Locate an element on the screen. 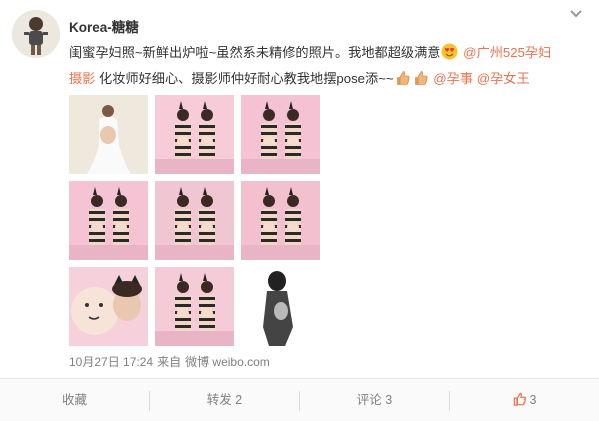 The width and height of the screenshot is (599, 421). post-text-line1: 闺蜜孕妇照~新鲜出炉啦~虽然系未精修的照片。我地都超级满意 is located at coordinates (255, 52).